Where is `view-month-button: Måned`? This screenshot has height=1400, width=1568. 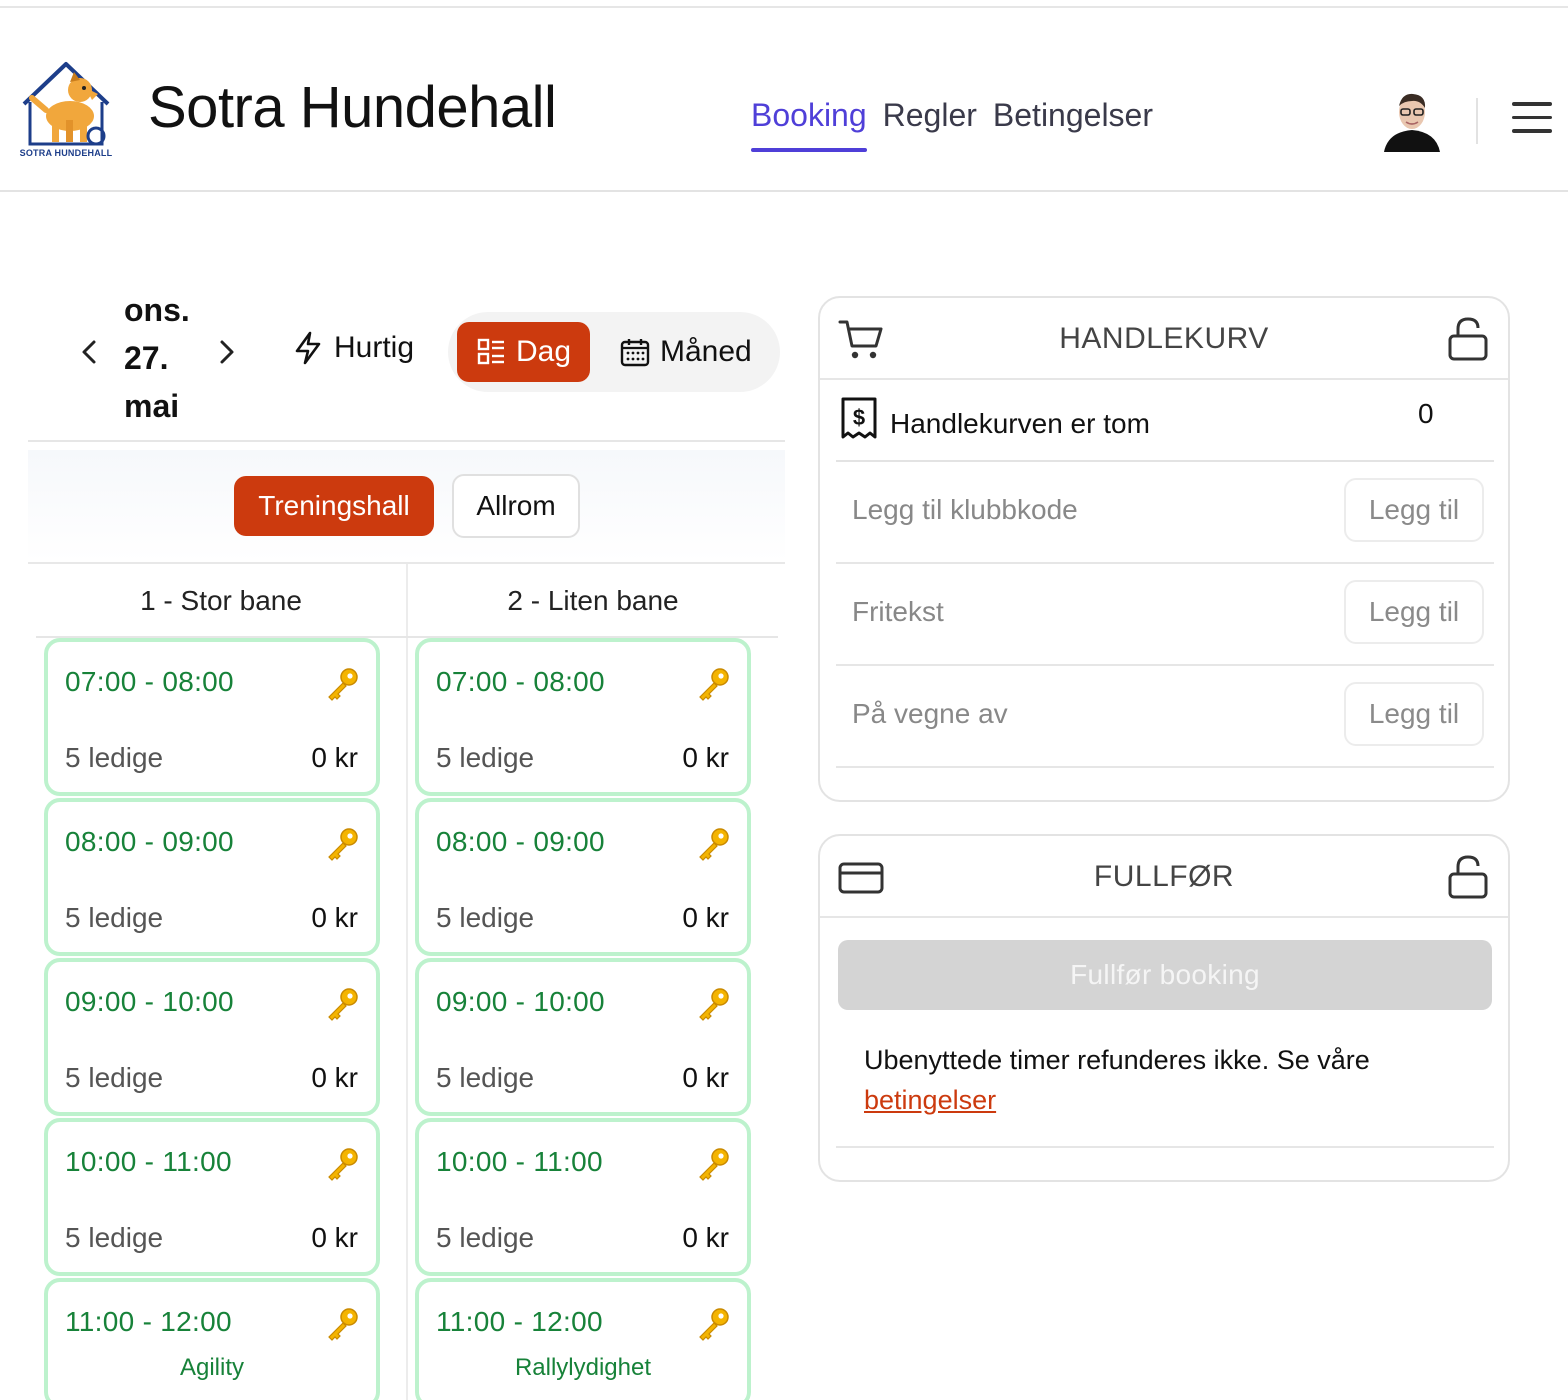
view-month-button: Måned is located at coordinates (686, 352).